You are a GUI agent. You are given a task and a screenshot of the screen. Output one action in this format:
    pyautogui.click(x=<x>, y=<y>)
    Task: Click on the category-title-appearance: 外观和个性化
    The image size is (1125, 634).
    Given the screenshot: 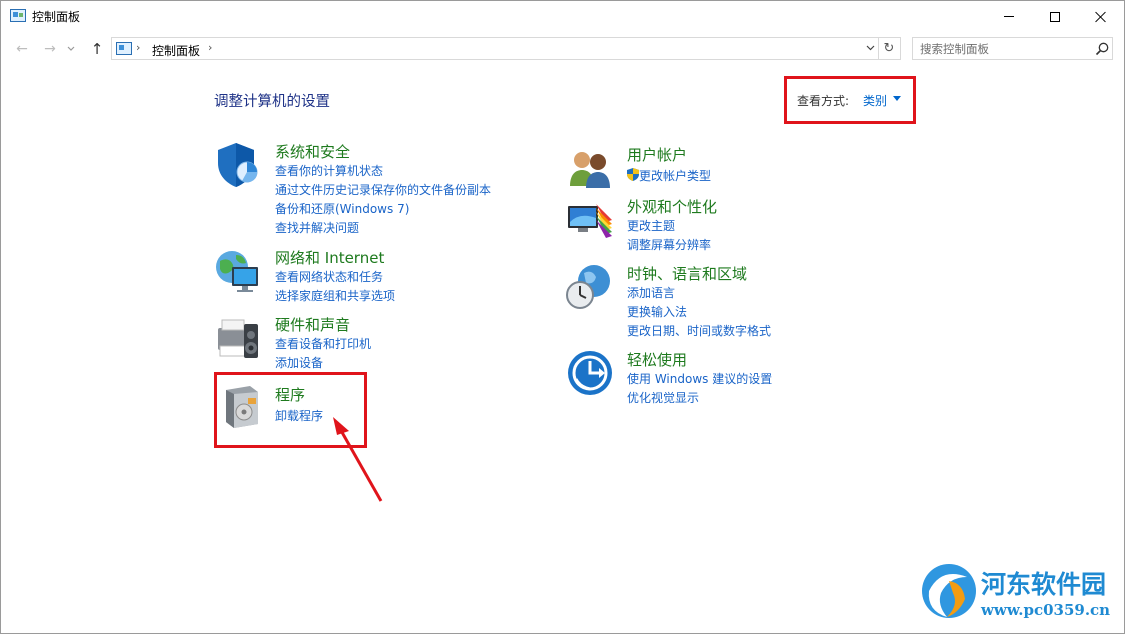 What is the action you would take?
    pyautogui.click(x=672, y=206)
    